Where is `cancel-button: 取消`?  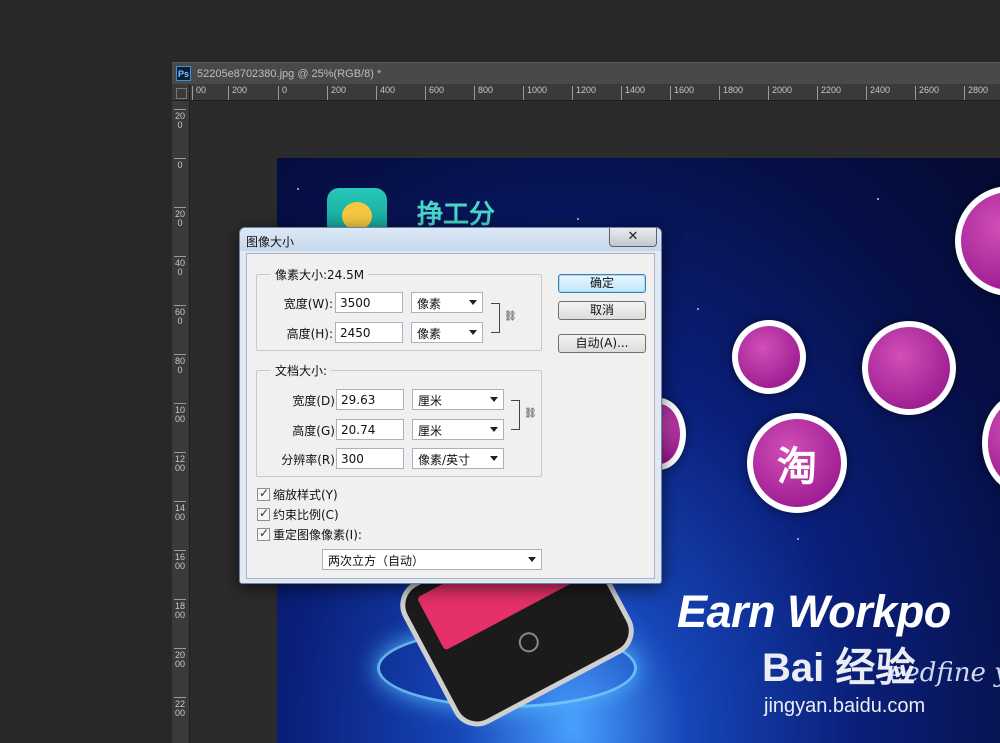
cancel-button: 取消 is located at coordinates (602, 310).